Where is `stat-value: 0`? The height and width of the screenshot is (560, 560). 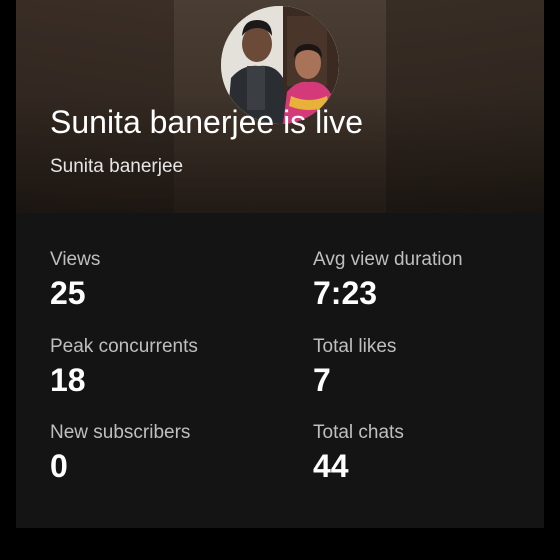 stat-value: 0 is located at coordinates (59, 466).